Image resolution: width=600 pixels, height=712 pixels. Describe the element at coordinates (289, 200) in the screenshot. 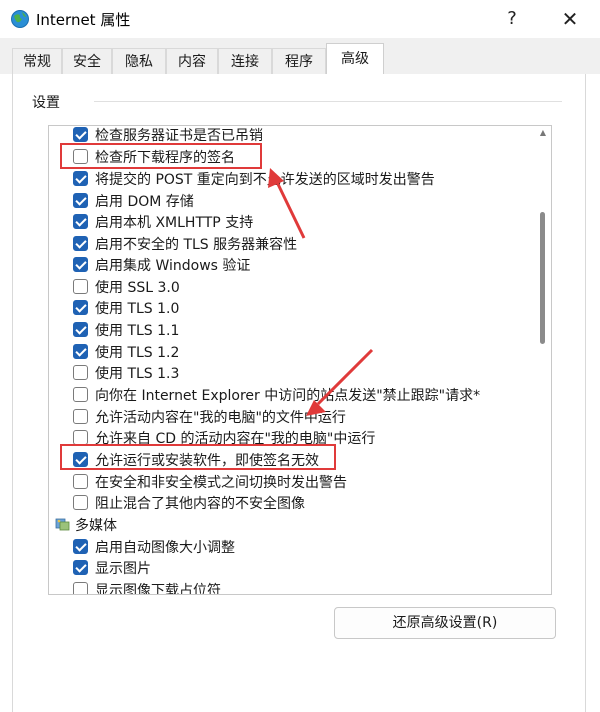

I see `setting-enable-dom-storage: 启用 DOM 存储` at that location.